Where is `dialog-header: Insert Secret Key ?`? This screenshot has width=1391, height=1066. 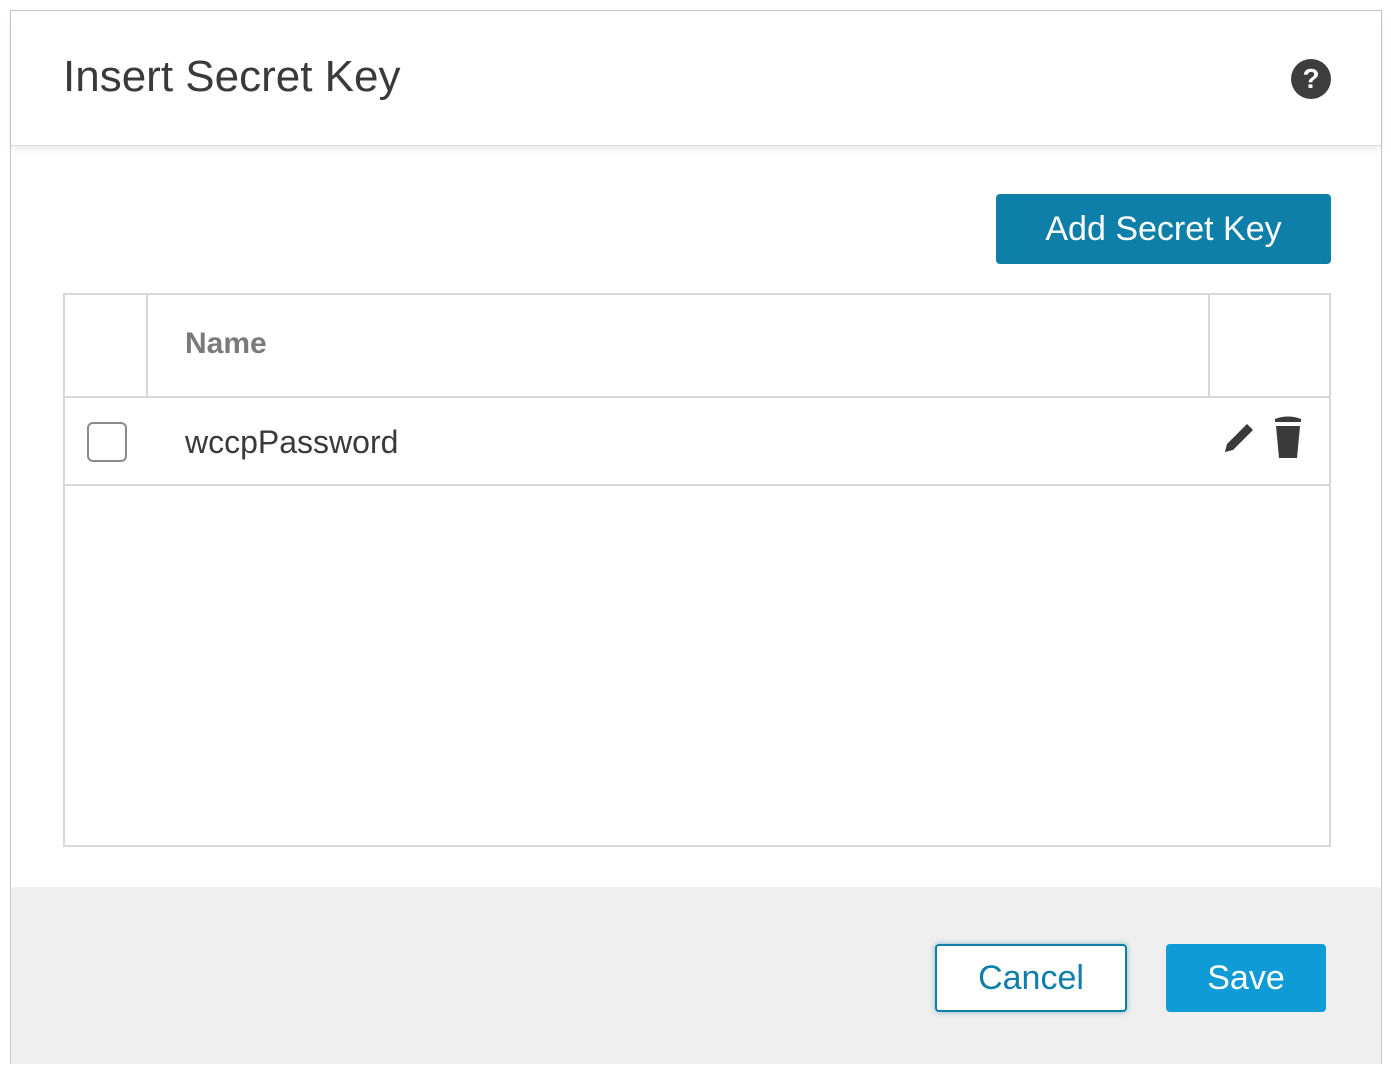 dialog-header: Insert Secret Key ? is located at coordinates (696, 78).